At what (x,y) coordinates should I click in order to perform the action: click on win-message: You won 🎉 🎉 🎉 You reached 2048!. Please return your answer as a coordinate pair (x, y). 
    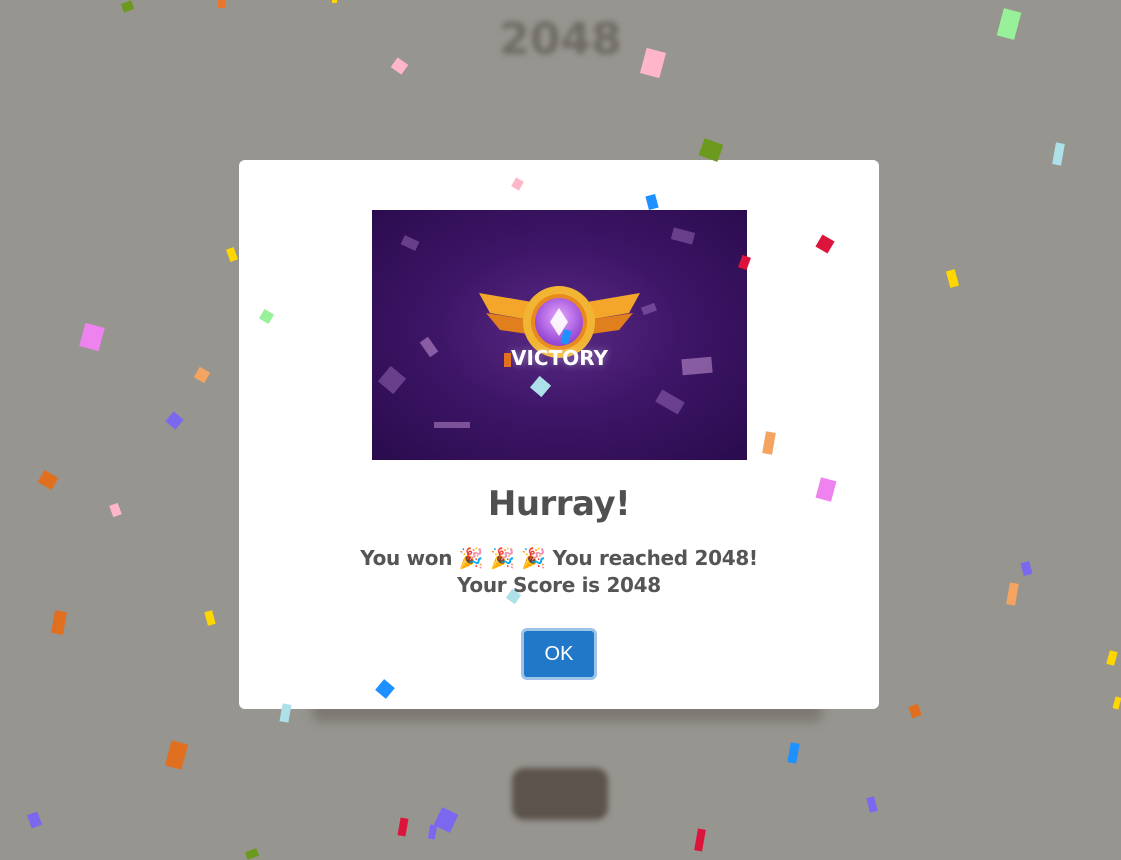
    Looking at the image, I should click on (559, 558).